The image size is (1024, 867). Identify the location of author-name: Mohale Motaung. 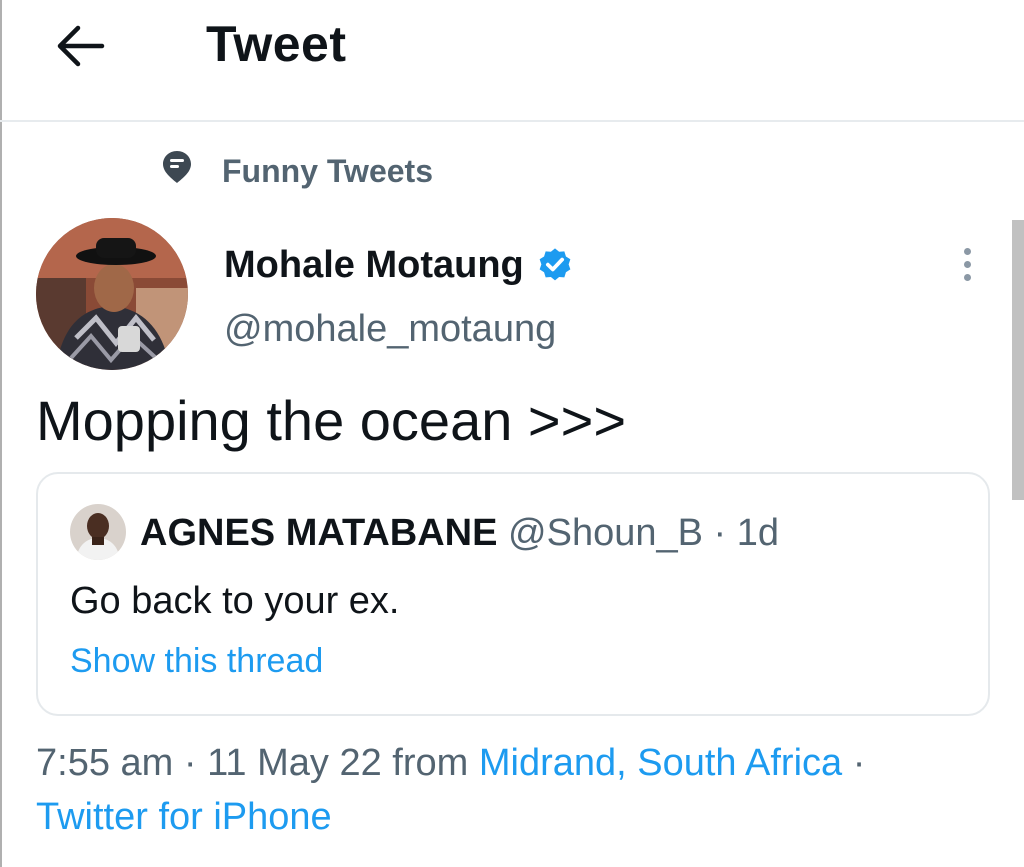
(399, 265).